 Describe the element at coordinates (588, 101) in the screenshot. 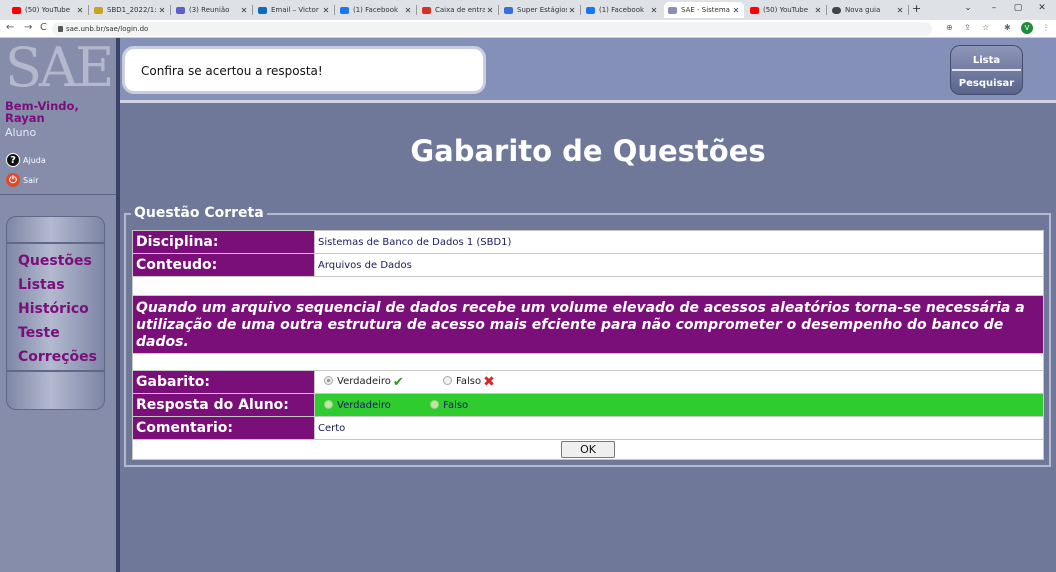

I see `header-divider` at that location.